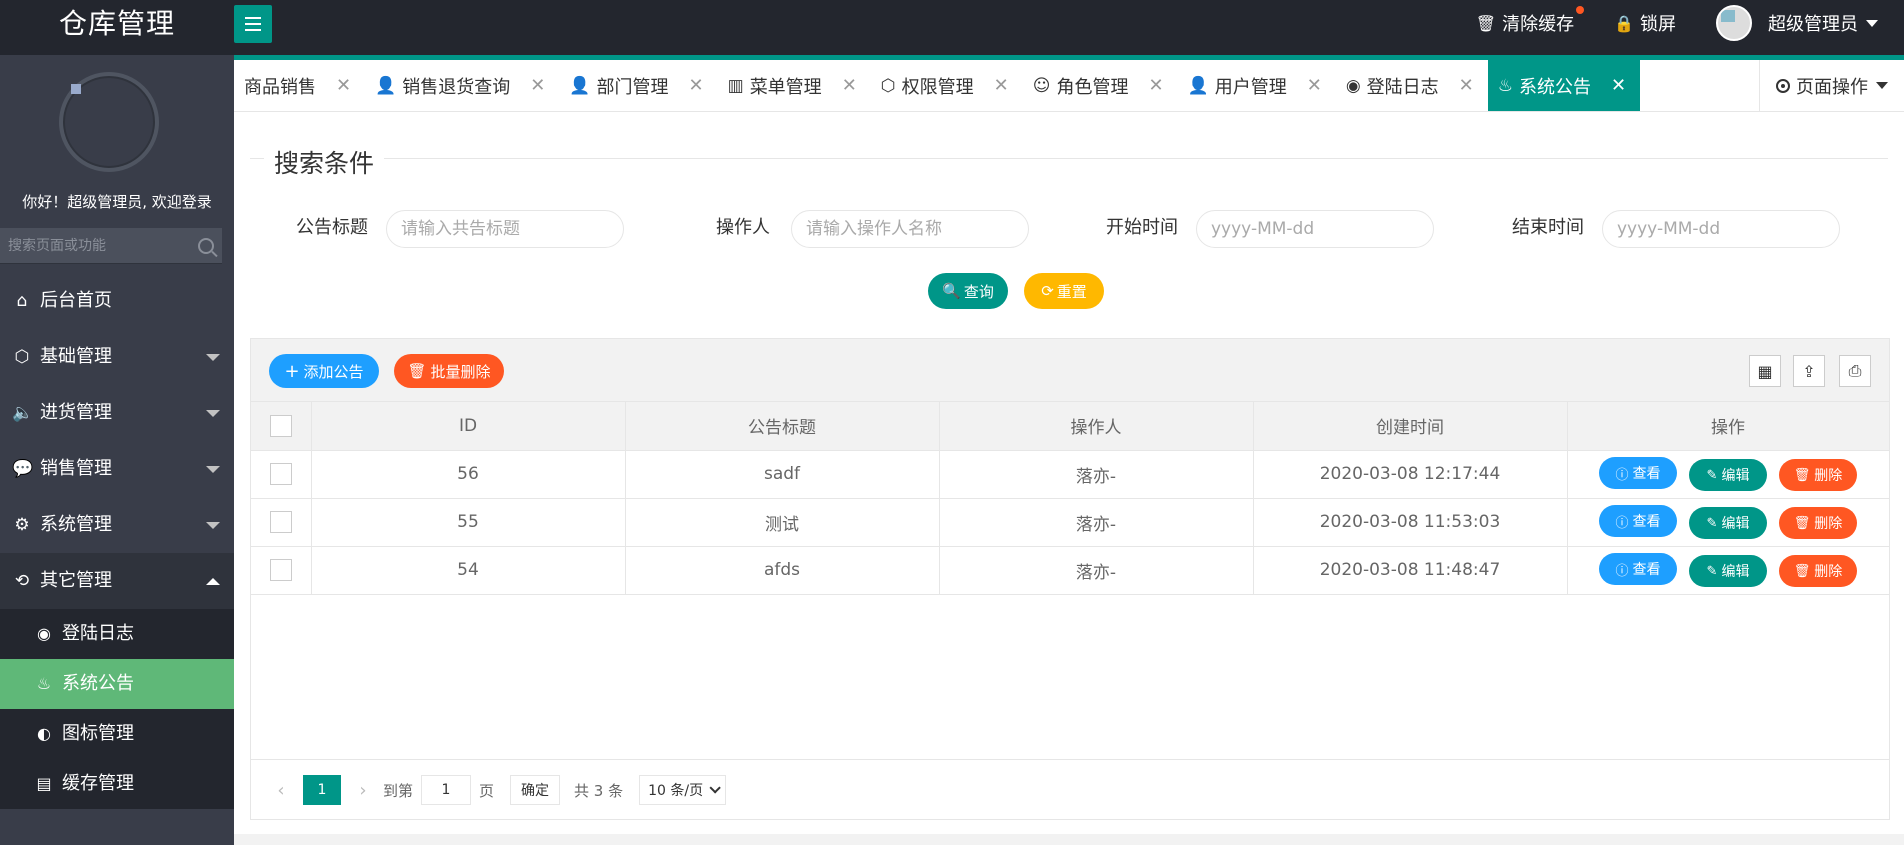 This screenshot has height=845, width=1904. What do you see at coordinates (117, 413) in the screenshot?
I see `sidebar-item-purchase: 🔈 进货管理` at bounding box center [117, 413].